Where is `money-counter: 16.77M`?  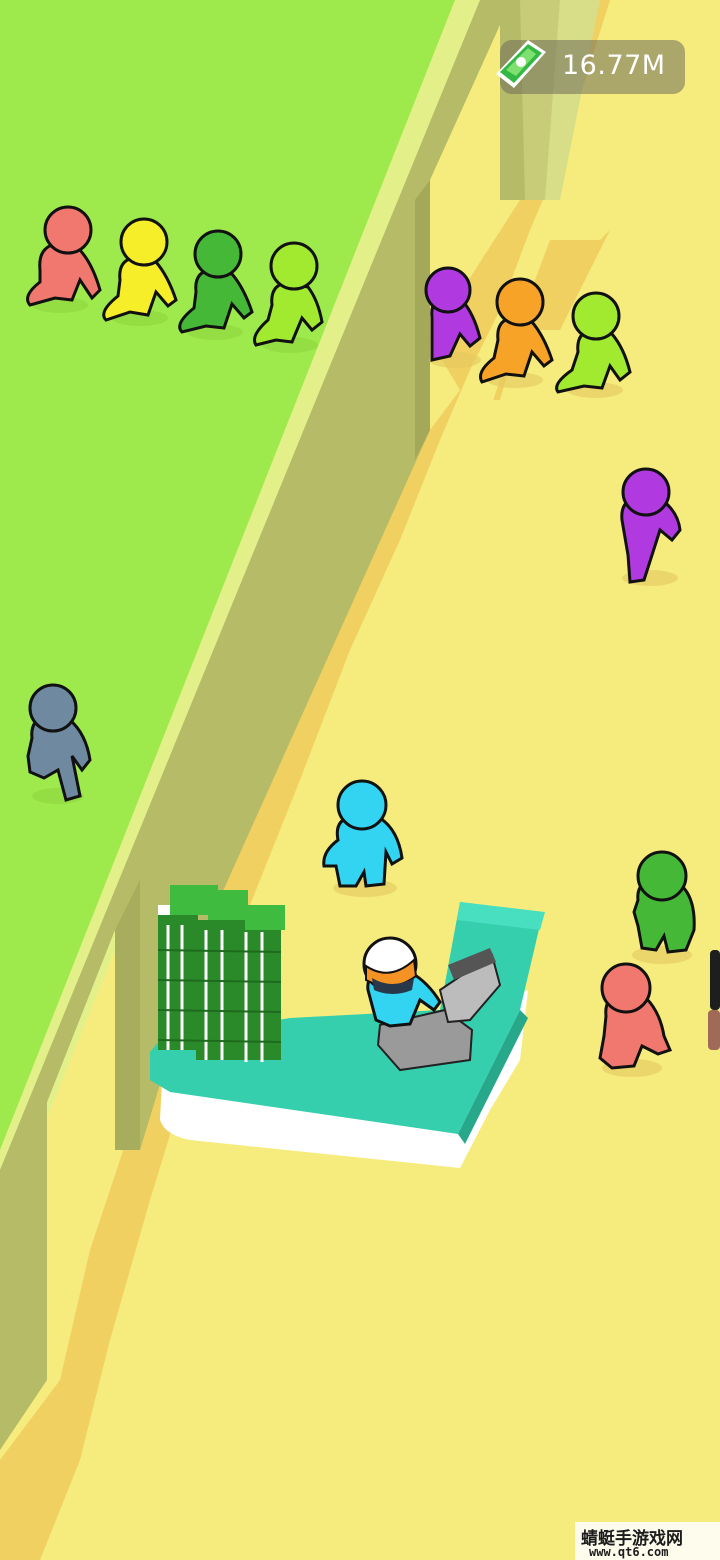 money-counter: 16.77M is located at coordinates (590, 67).